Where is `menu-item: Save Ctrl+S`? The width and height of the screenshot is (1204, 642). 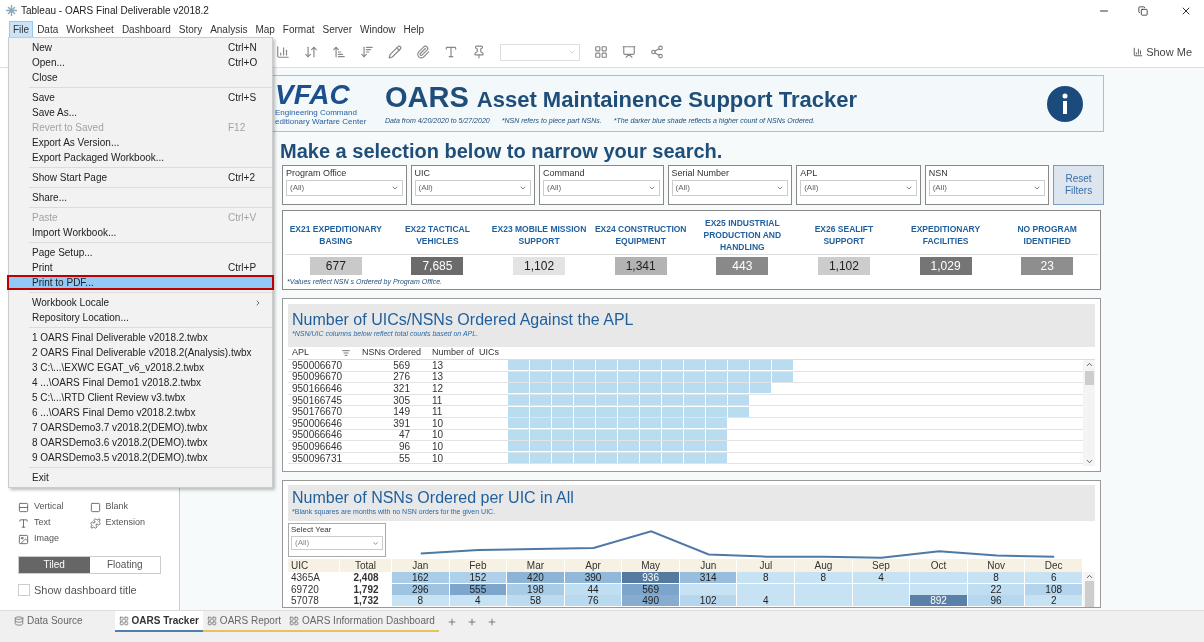 menu-item: Save Ctrl+S is located at coordinates (140, 97).